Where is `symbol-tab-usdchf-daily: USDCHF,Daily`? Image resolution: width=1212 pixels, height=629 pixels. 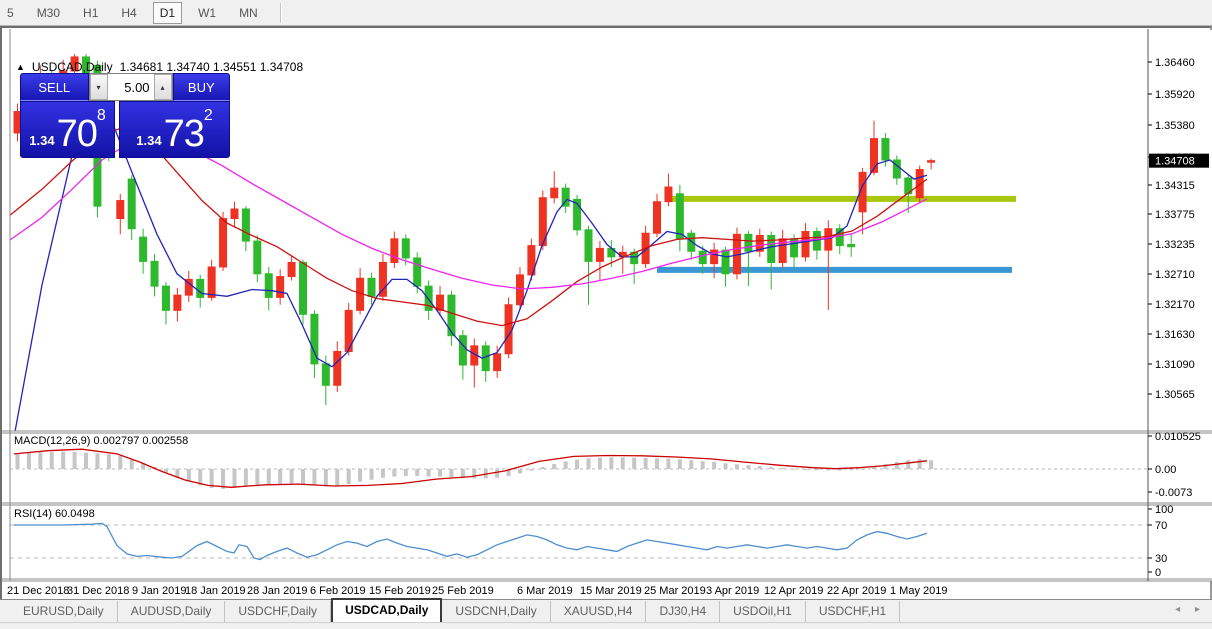 symbol-tab-usdchf-daily: USDCHF,Daily is located at coordinates (278, 611).